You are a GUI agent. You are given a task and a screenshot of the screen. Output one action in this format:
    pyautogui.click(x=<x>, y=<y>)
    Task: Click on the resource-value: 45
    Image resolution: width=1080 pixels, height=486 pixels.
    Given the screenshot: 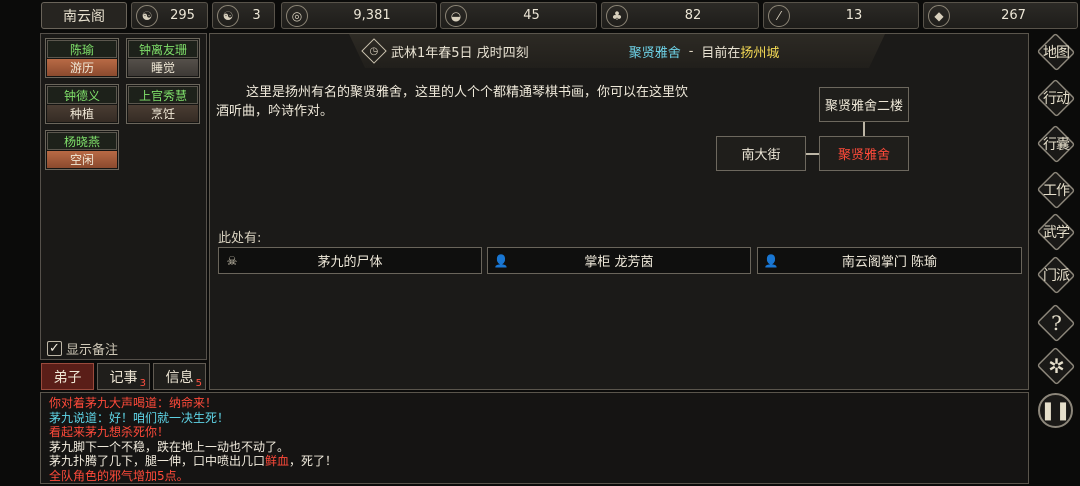 What is the action you would take?
    pyautogui.click(x=531, y=15)
    